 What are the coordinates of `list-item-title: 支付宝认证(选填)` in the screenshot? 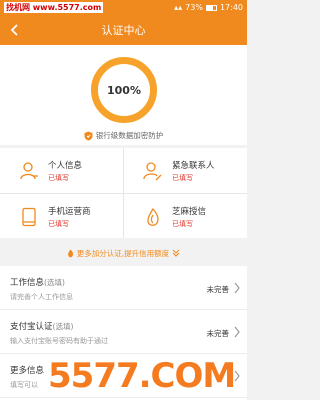 It's located at (42, 327).